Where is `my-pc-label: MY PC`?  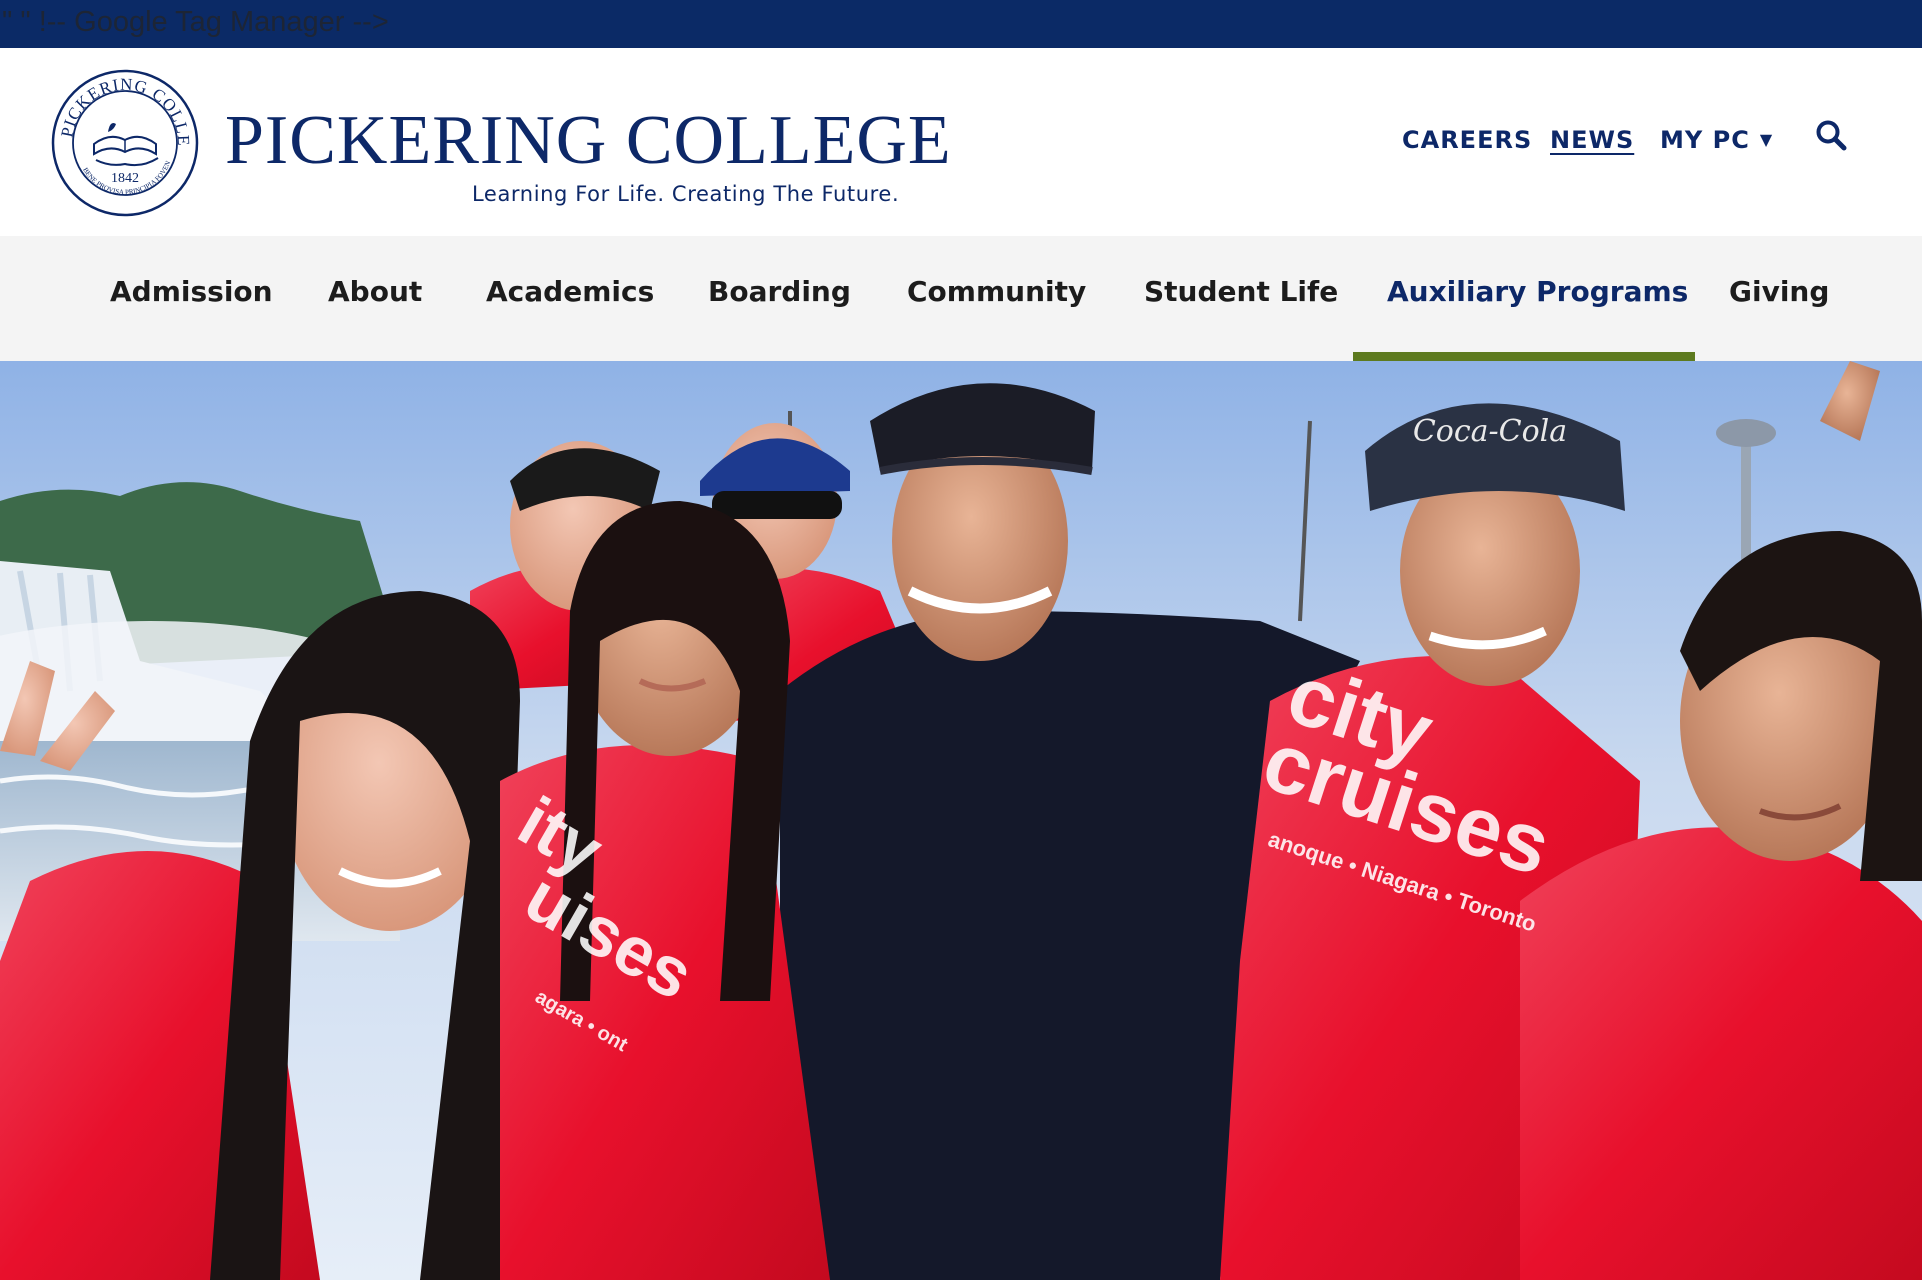
my-pc-label: MY PC is located at coordinates (1705, 140).